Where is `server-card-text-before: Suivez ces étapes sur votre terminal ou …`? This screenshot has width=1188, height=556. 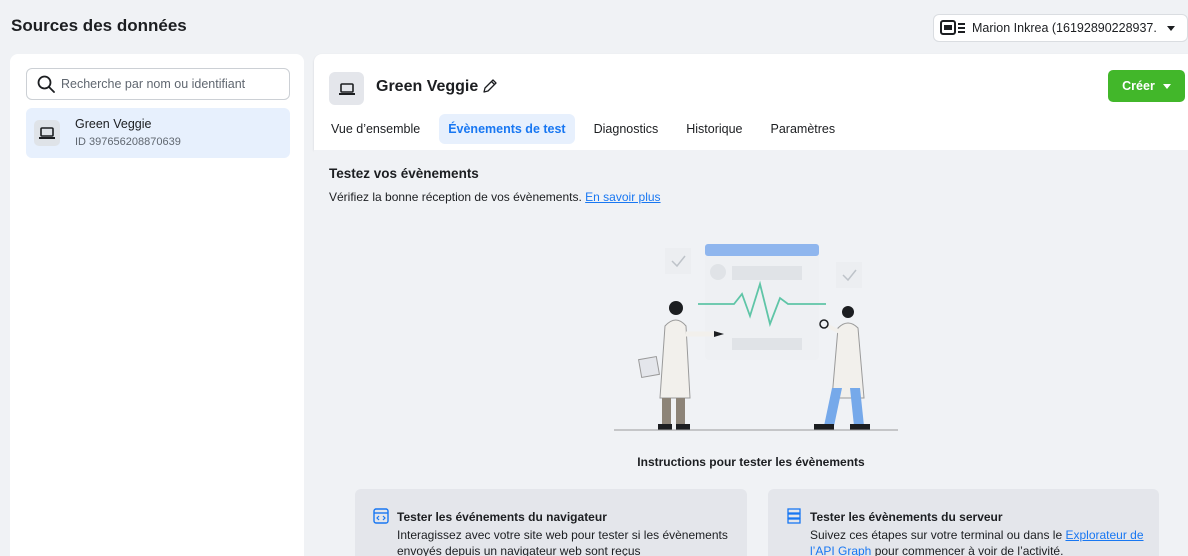 server-card-text-before: Suivez ces étapes sur votre terminal ou … is located at coordinates (938, 535).